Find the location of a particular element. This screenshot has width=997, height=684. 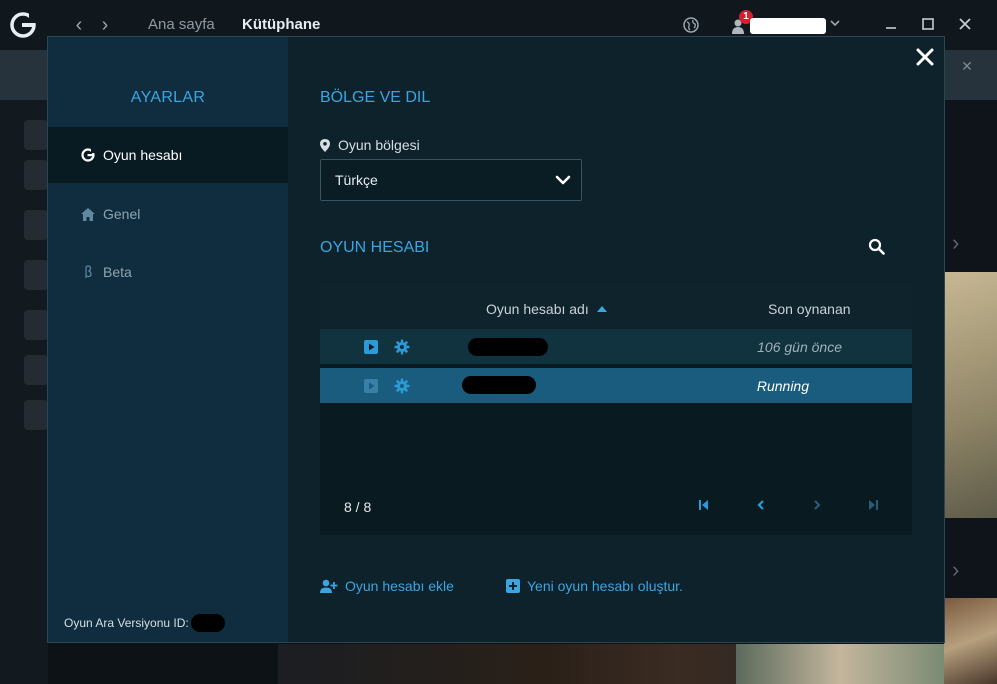

username-redacted is located at coordinates (788, 26).